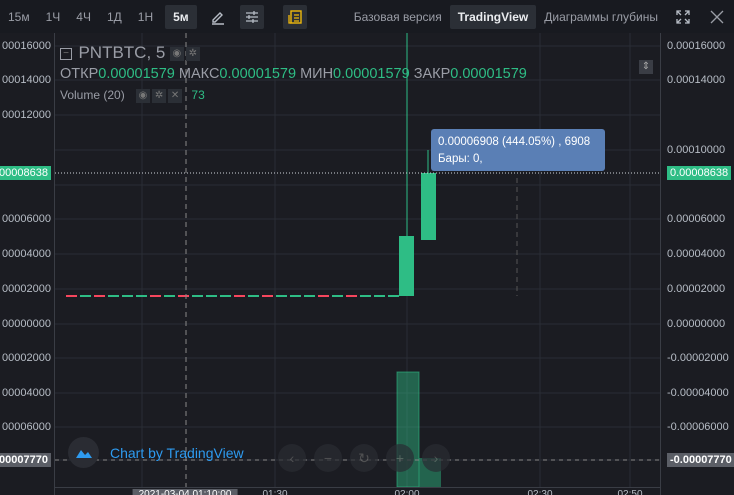 Image resolution: width=734 pixels, height=495 pixels. What do you see at coordinates (53, 17) in the screenshot?
I see `tf-1h: 1Ч` at bounding box center [53, 17].